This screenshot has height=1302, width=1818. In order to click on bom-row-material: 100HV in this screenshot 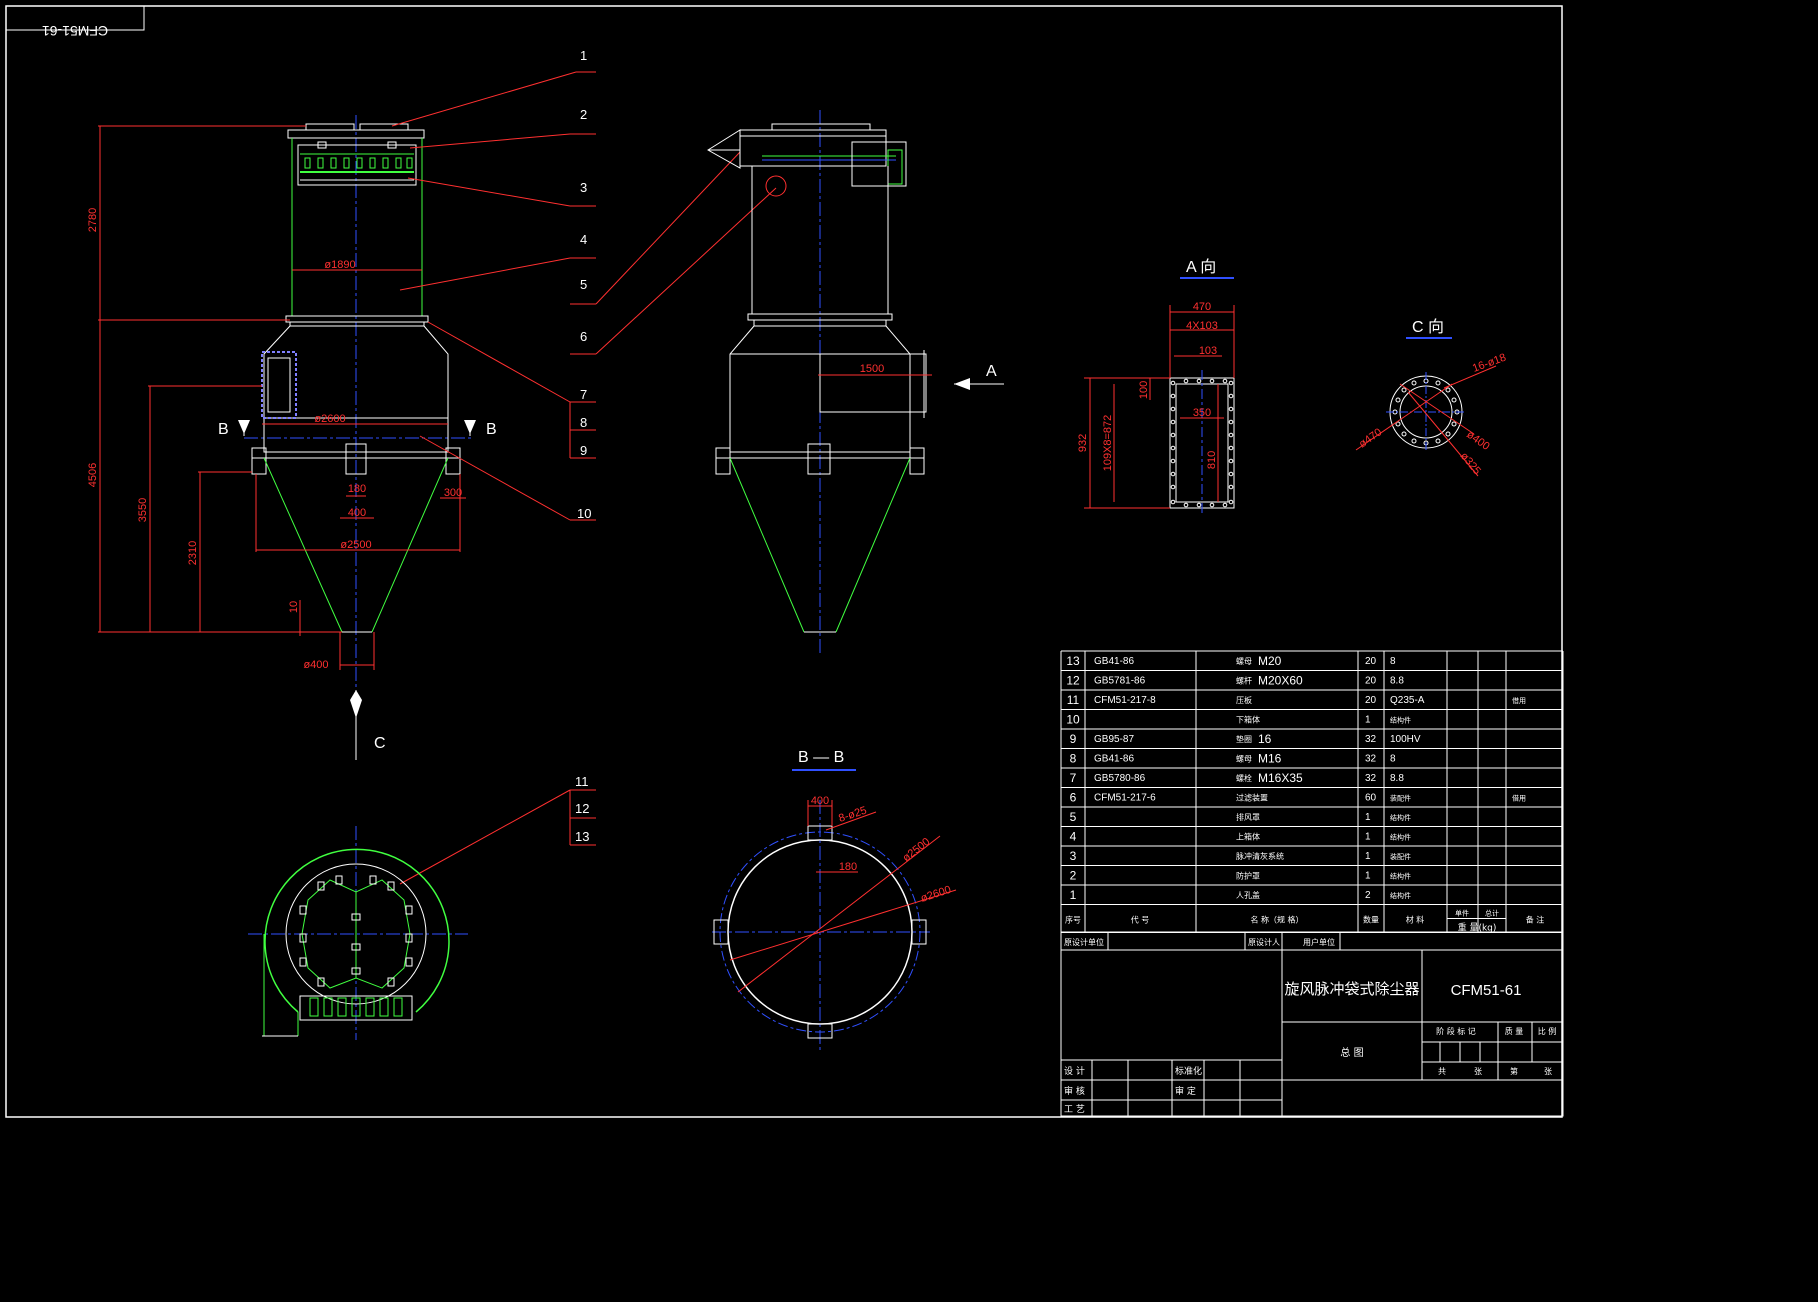, I will do `click(1405, 739)`.